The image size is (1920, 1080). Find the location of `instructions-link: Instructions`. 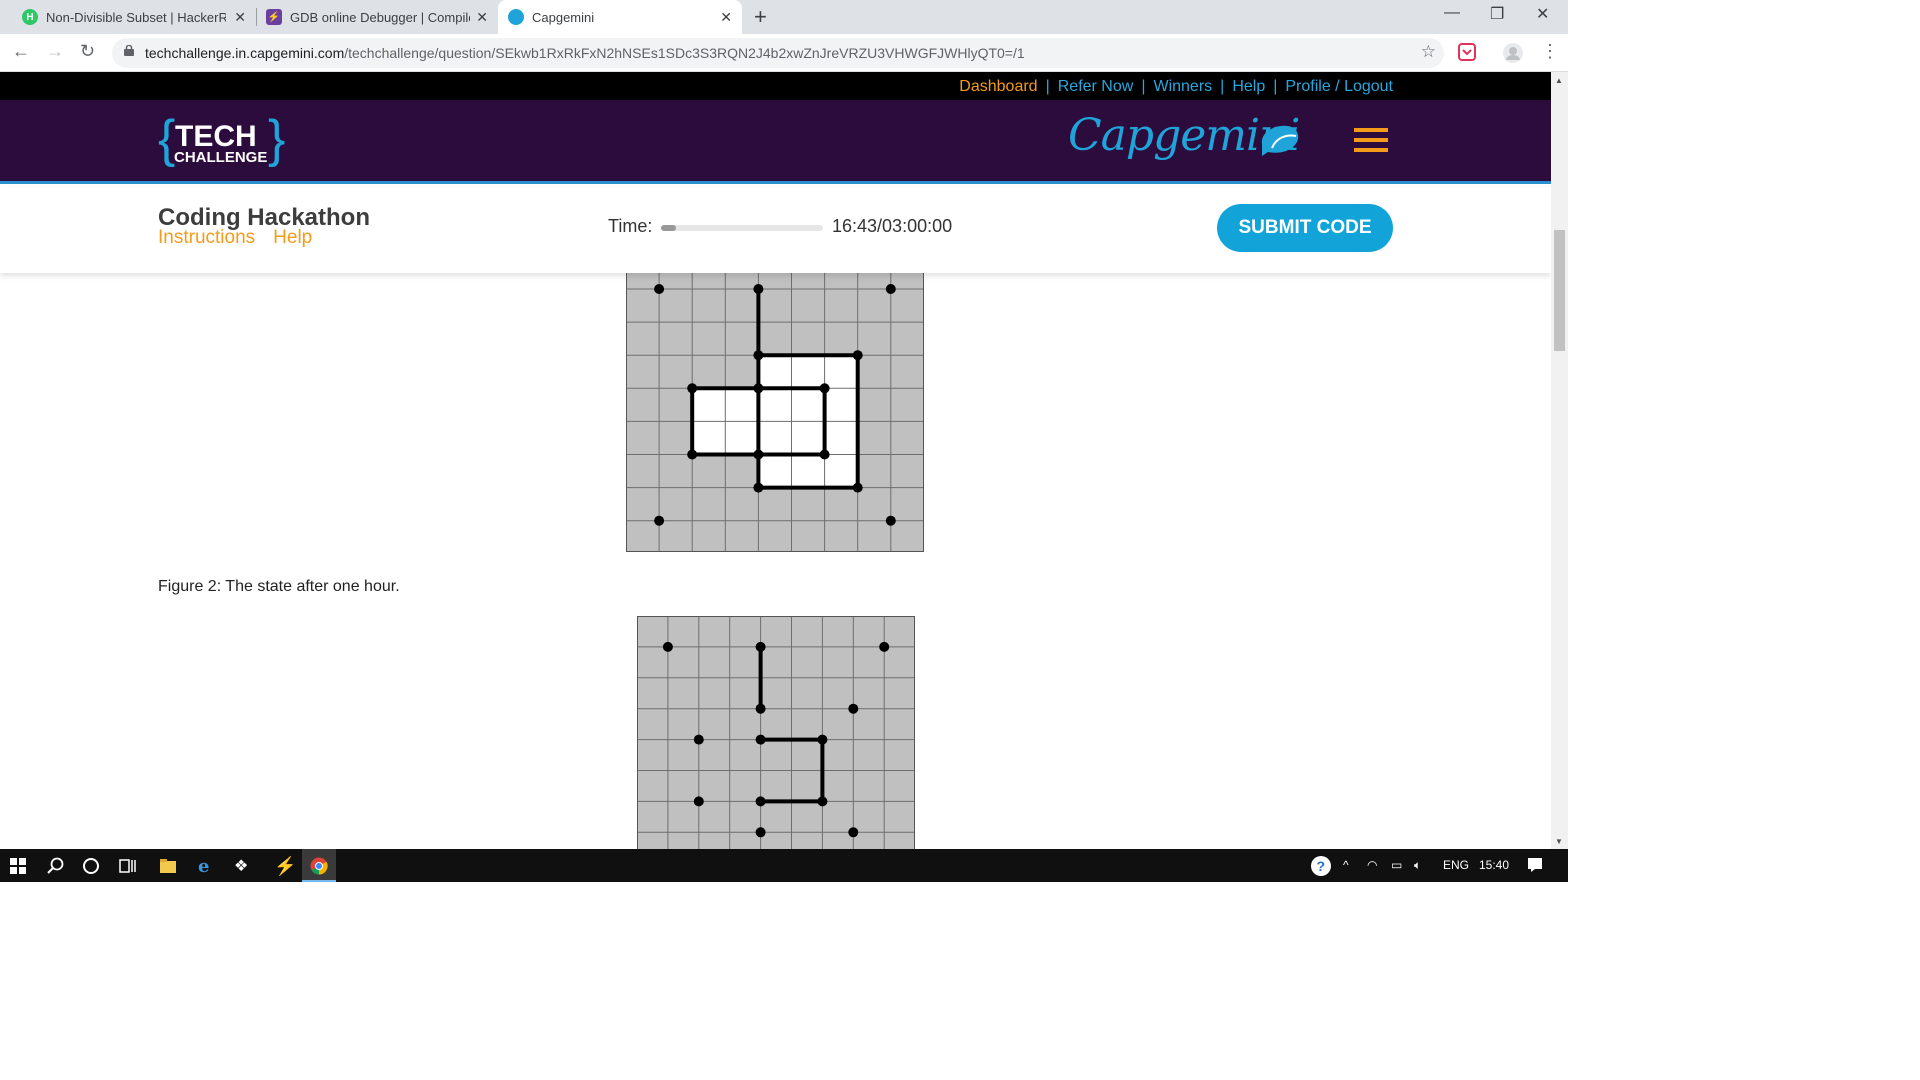

instructions-link: Instructions is located at coordinates (206, 237).